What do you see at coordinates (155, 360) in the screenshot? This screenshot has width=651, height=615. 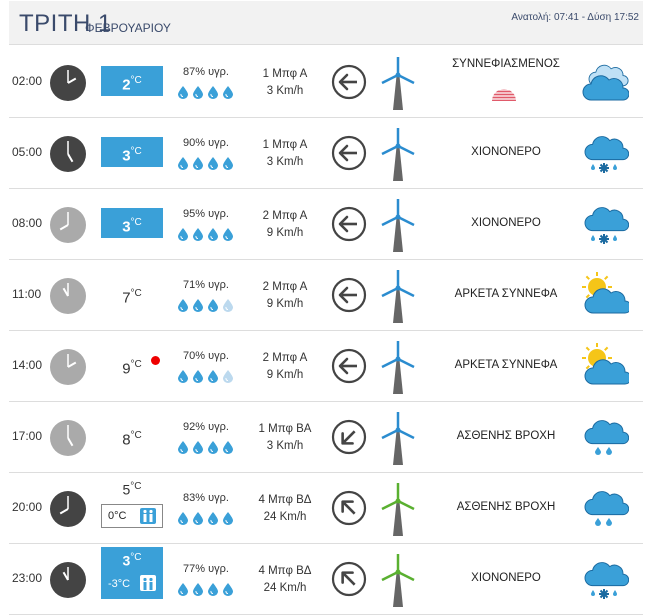 I see `heat-warning-dot` at bounding box center [155, 360].